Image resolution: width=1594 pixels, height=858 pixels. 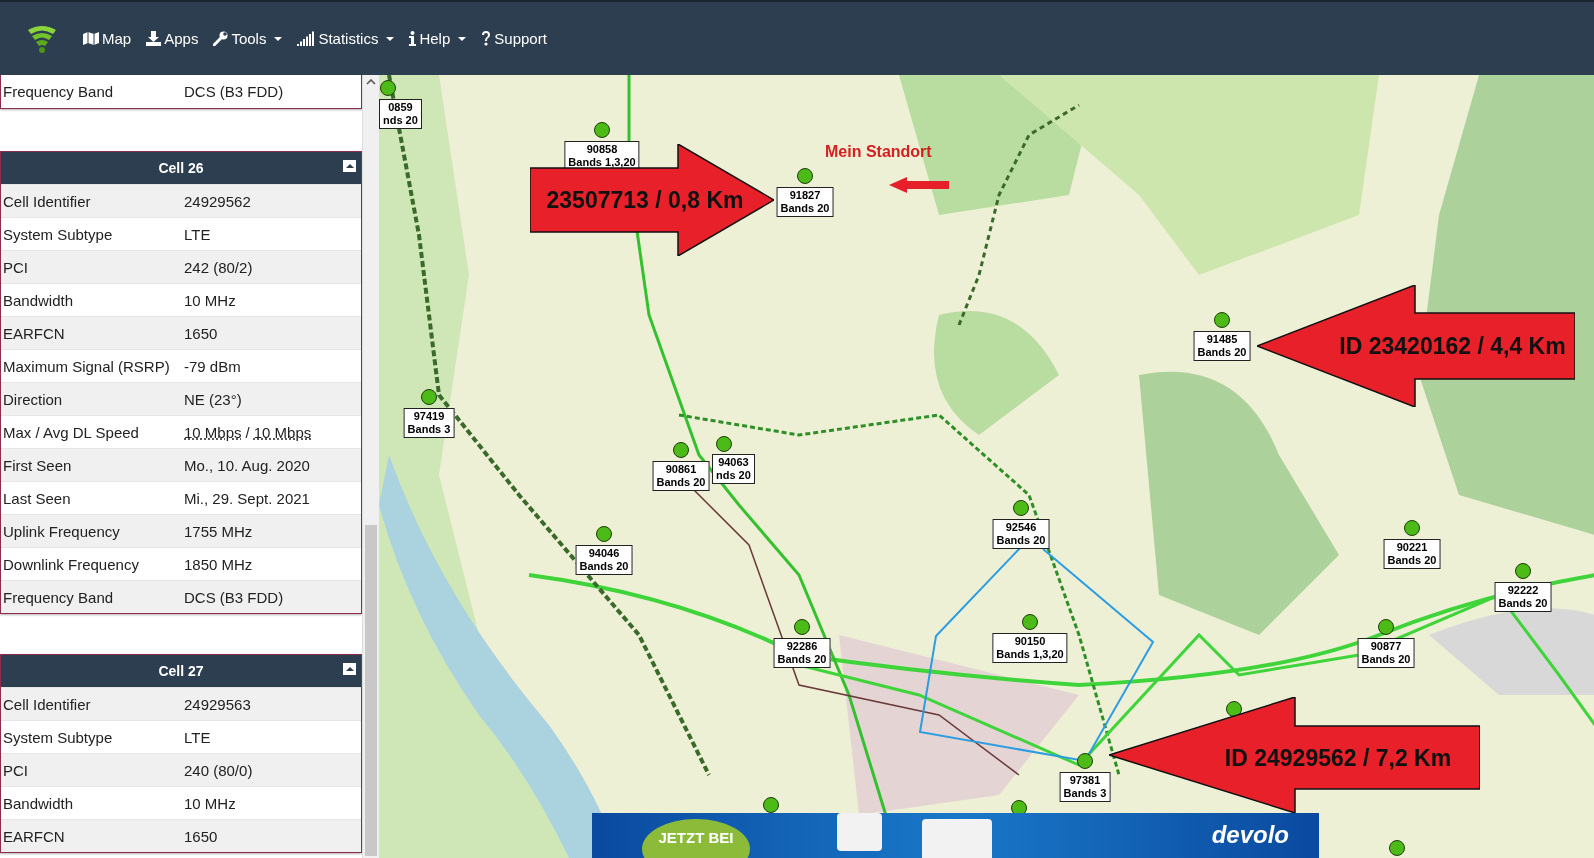 What do you see at coordinates (681, 476) in the screenshot?
I see `marker-label: 90861 Bands 20` at bounding box center [681, 476].